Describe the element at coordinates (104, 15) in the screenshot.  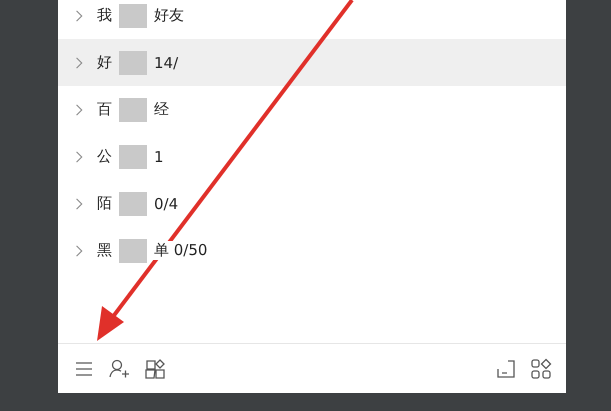
I see `group-name: 我` at that location.